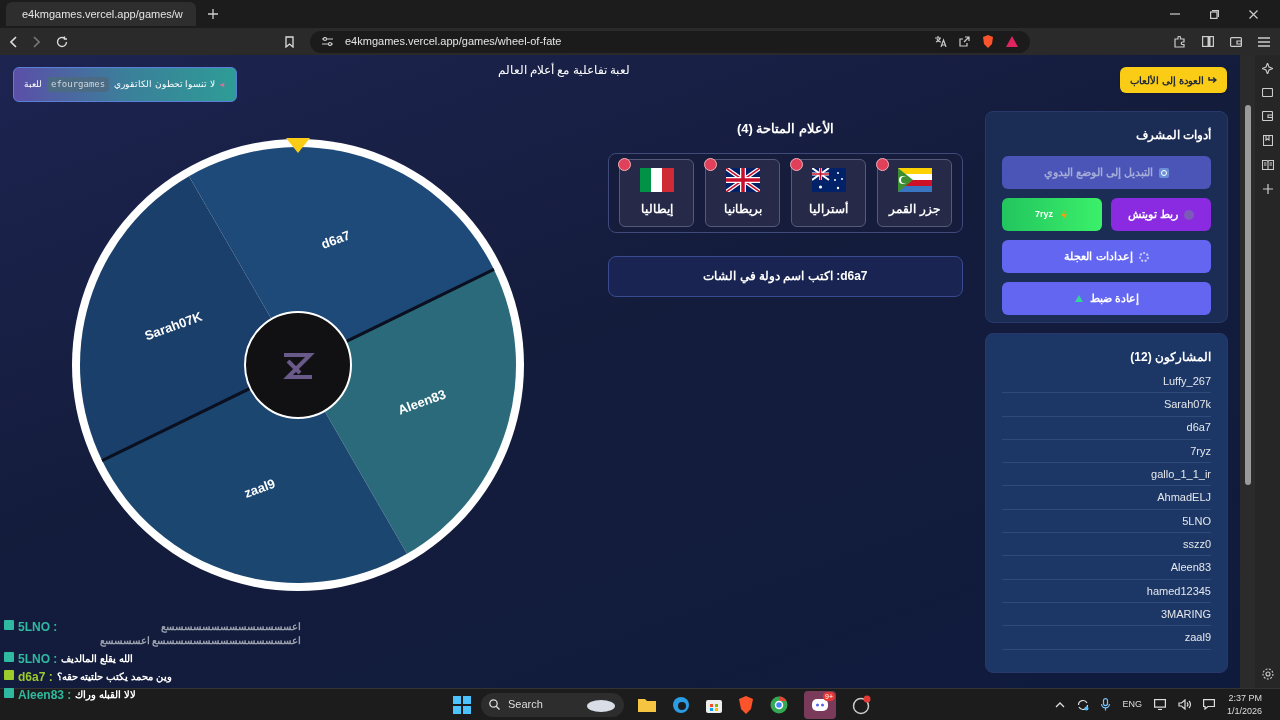  What do you see at coordinates (1267, 68) in the screenshot?
I see `sparkle-icon` at bounding box center [1267, 68].